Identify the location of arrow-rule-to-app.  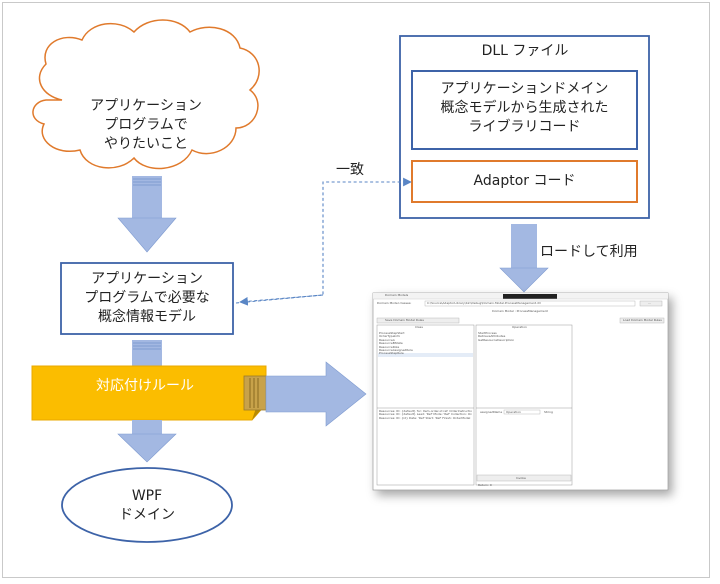
(316, 394).